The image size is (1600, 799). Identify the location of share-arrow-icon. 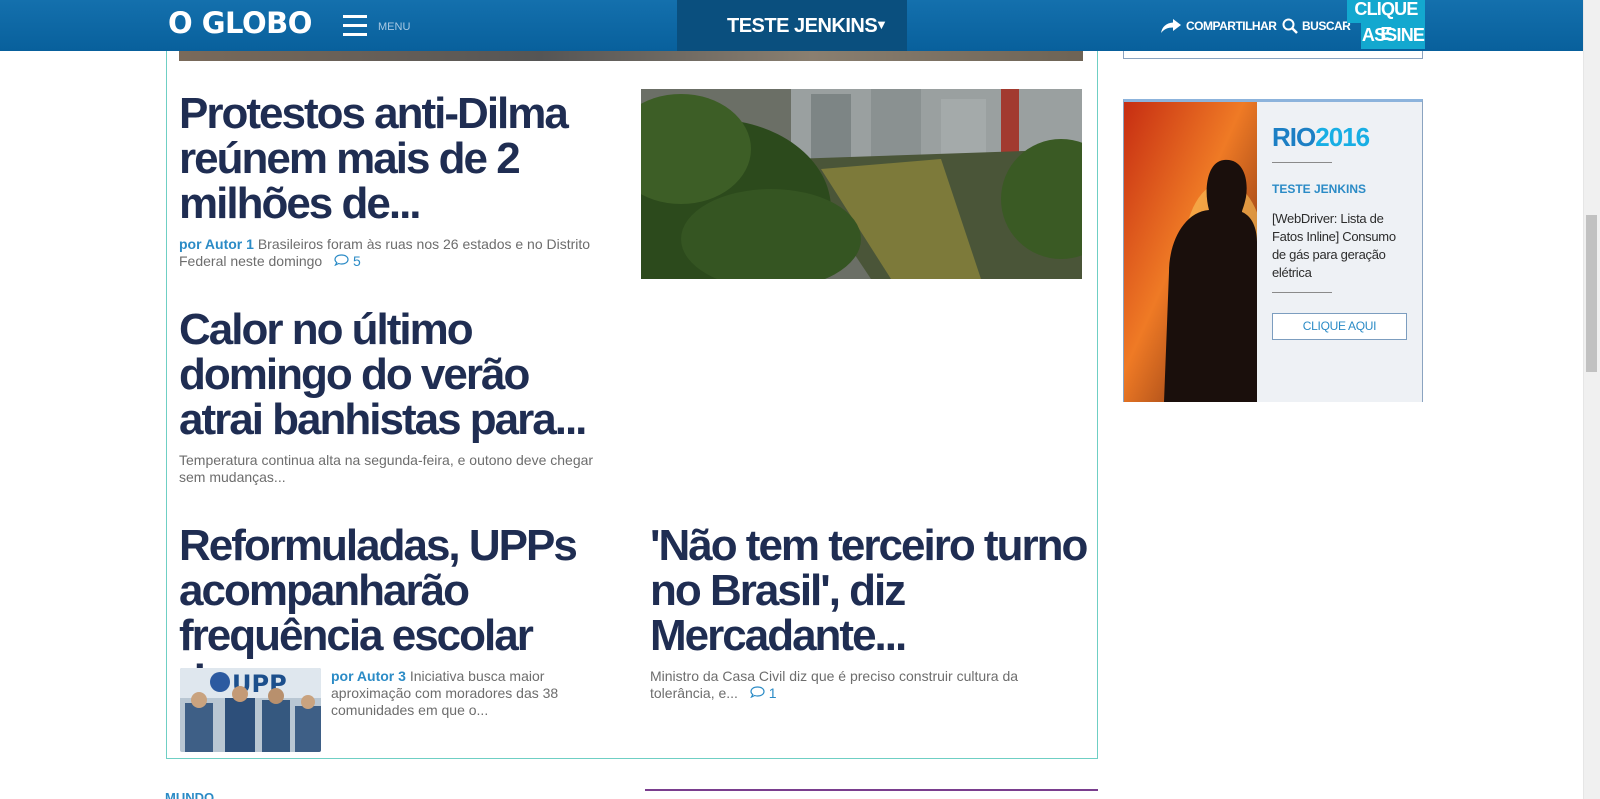
(1171, 26).